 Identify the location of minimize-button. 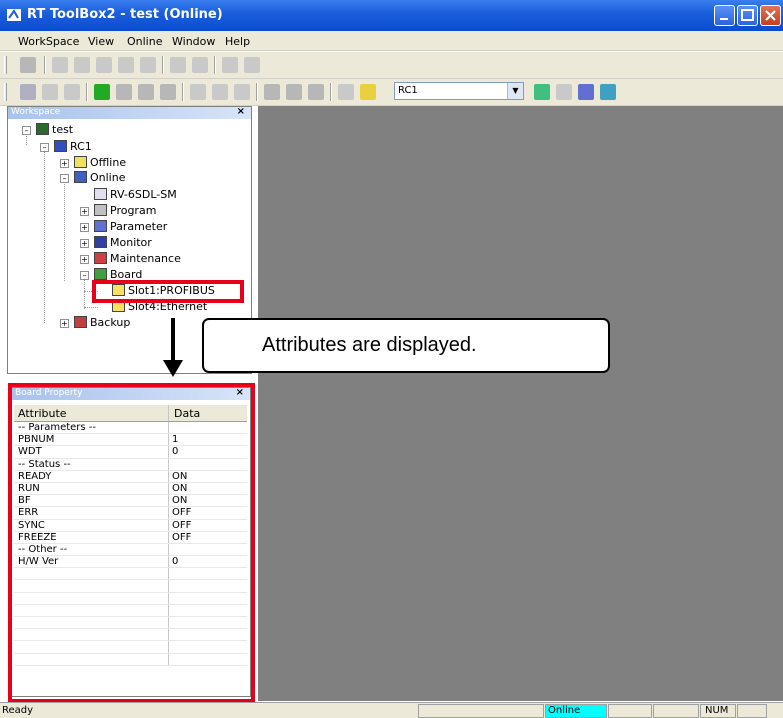
(724, 15).